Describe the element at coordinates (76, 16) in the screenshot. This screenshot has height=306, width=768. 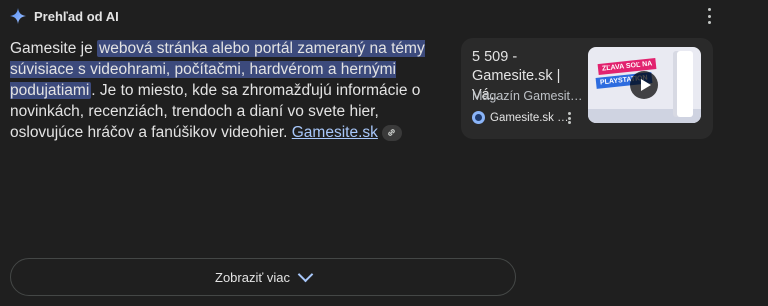
I see `ai-overview-title: Prehľad od AI` at that location.